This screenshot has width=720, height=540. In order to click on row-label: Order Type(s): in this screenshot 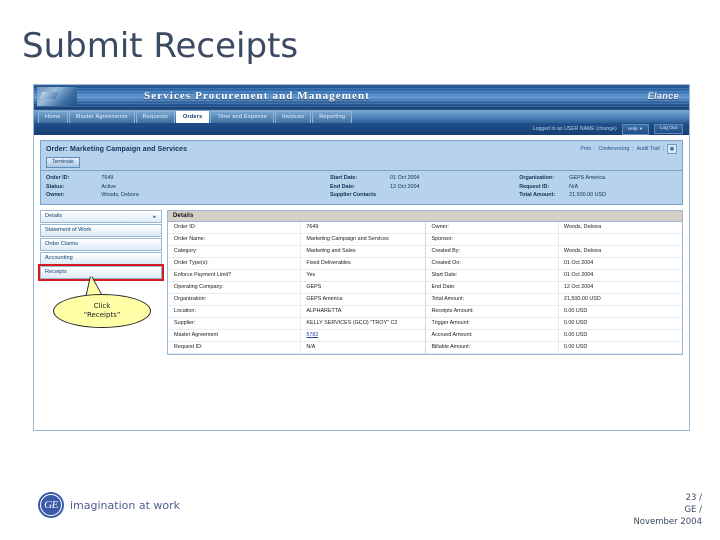, I will do `click(235, 263)`.